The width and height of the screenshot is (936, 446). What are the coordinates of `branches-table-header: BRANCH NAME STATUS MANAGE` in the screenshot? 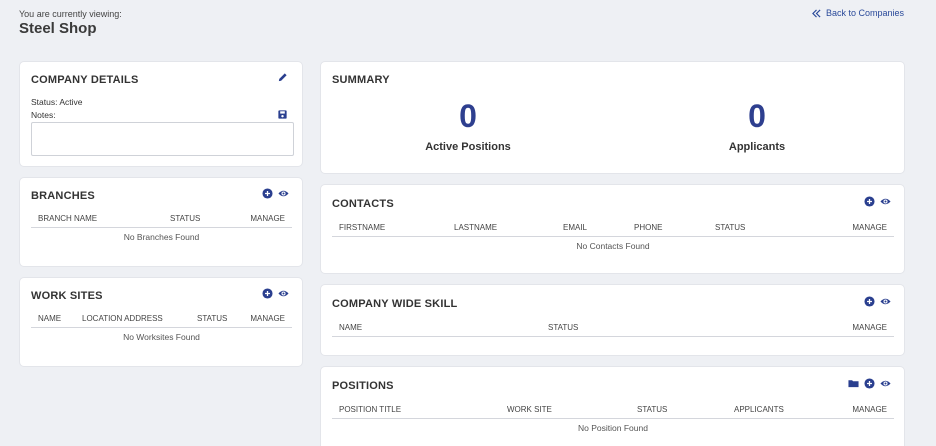 It's located at (161, 220).